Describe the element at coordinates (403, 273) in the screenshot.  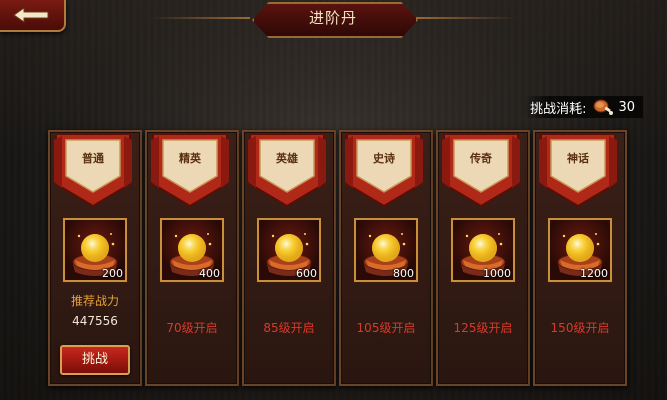
I see `reward-count: 800` at that location.